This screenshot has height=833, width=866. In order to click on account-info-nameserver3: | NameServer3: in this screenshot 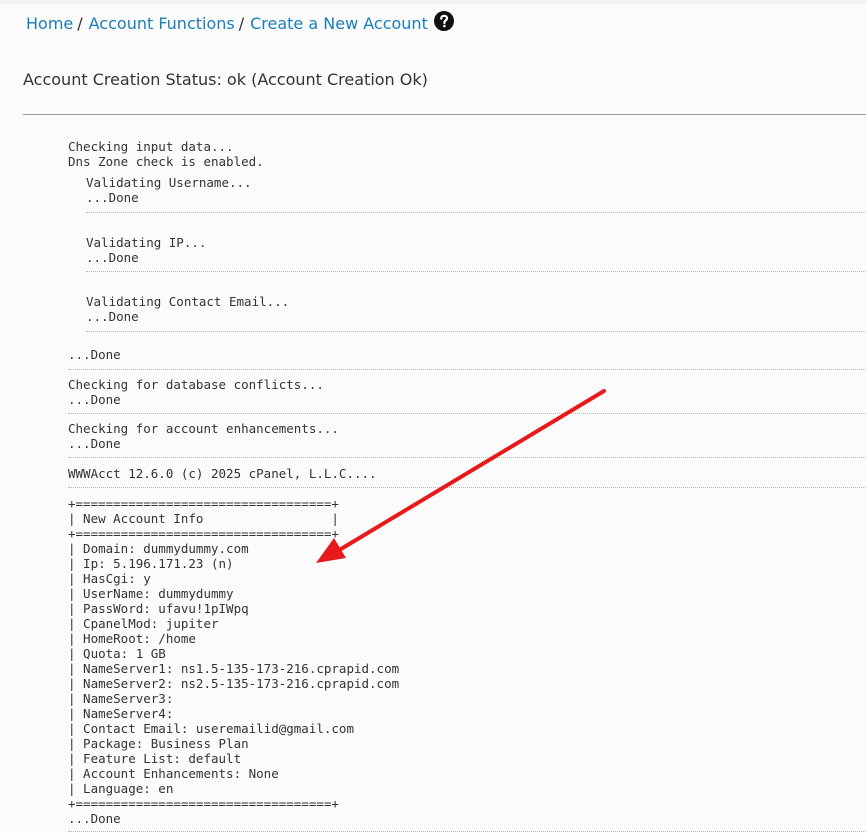, I will do `click(121, 698)`.